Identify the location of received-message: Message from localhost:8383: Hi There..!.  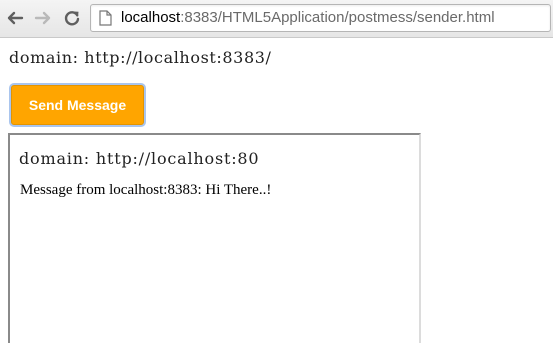
(146, 190).